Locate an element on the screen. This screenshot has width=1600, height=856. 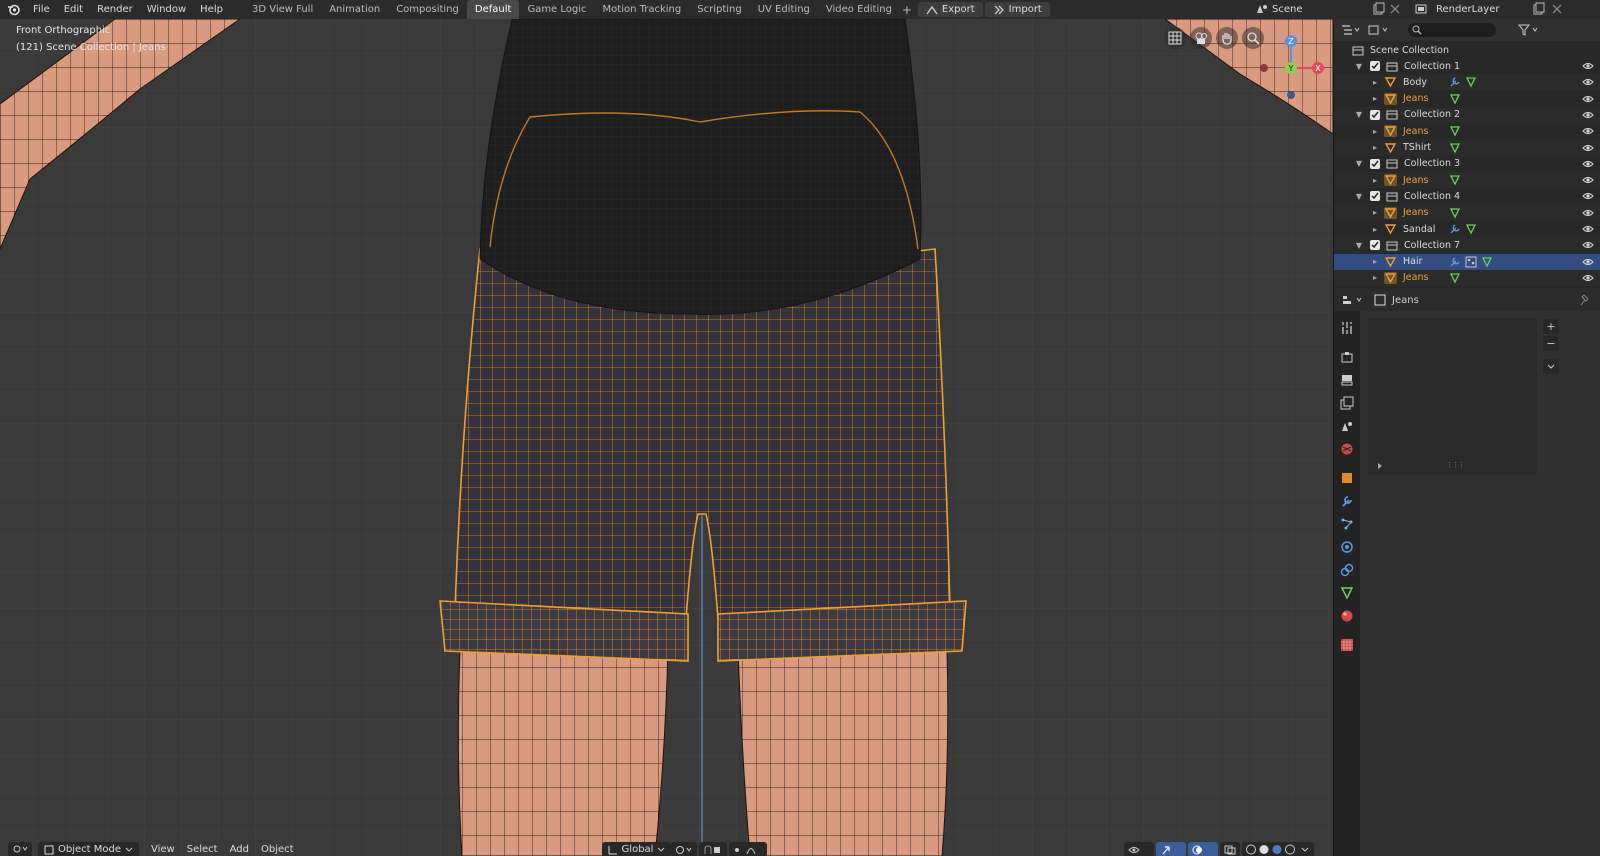
mesh-data-icon is located at coordinates (1347, 593).